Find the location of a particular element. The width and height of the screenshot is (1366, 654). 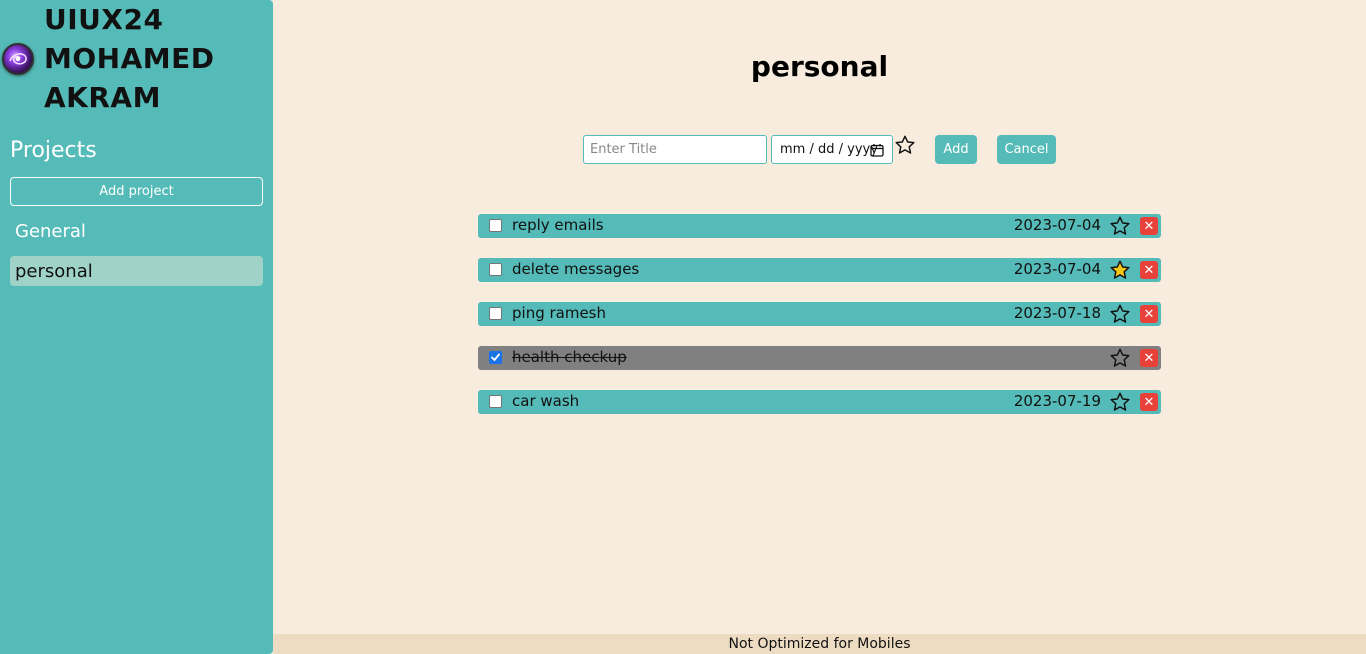

calendar-icon is located at coordinates (877, 150).